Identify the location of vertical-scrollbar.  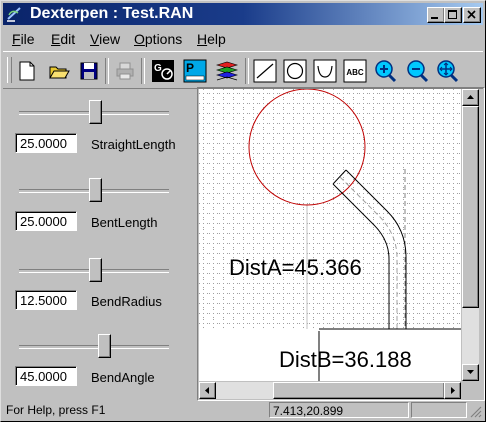
(470, 235).